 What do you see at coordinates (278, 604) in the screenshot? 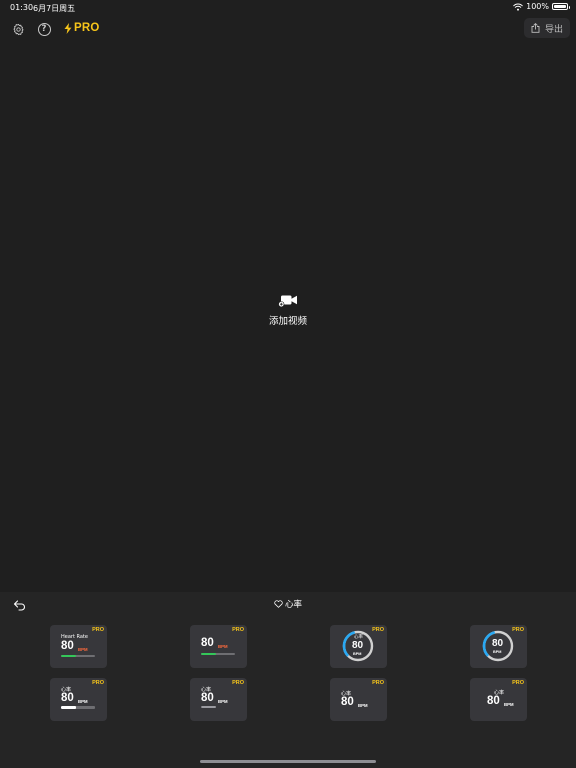
I see `heart-icon` at bounding box center [278, 604].